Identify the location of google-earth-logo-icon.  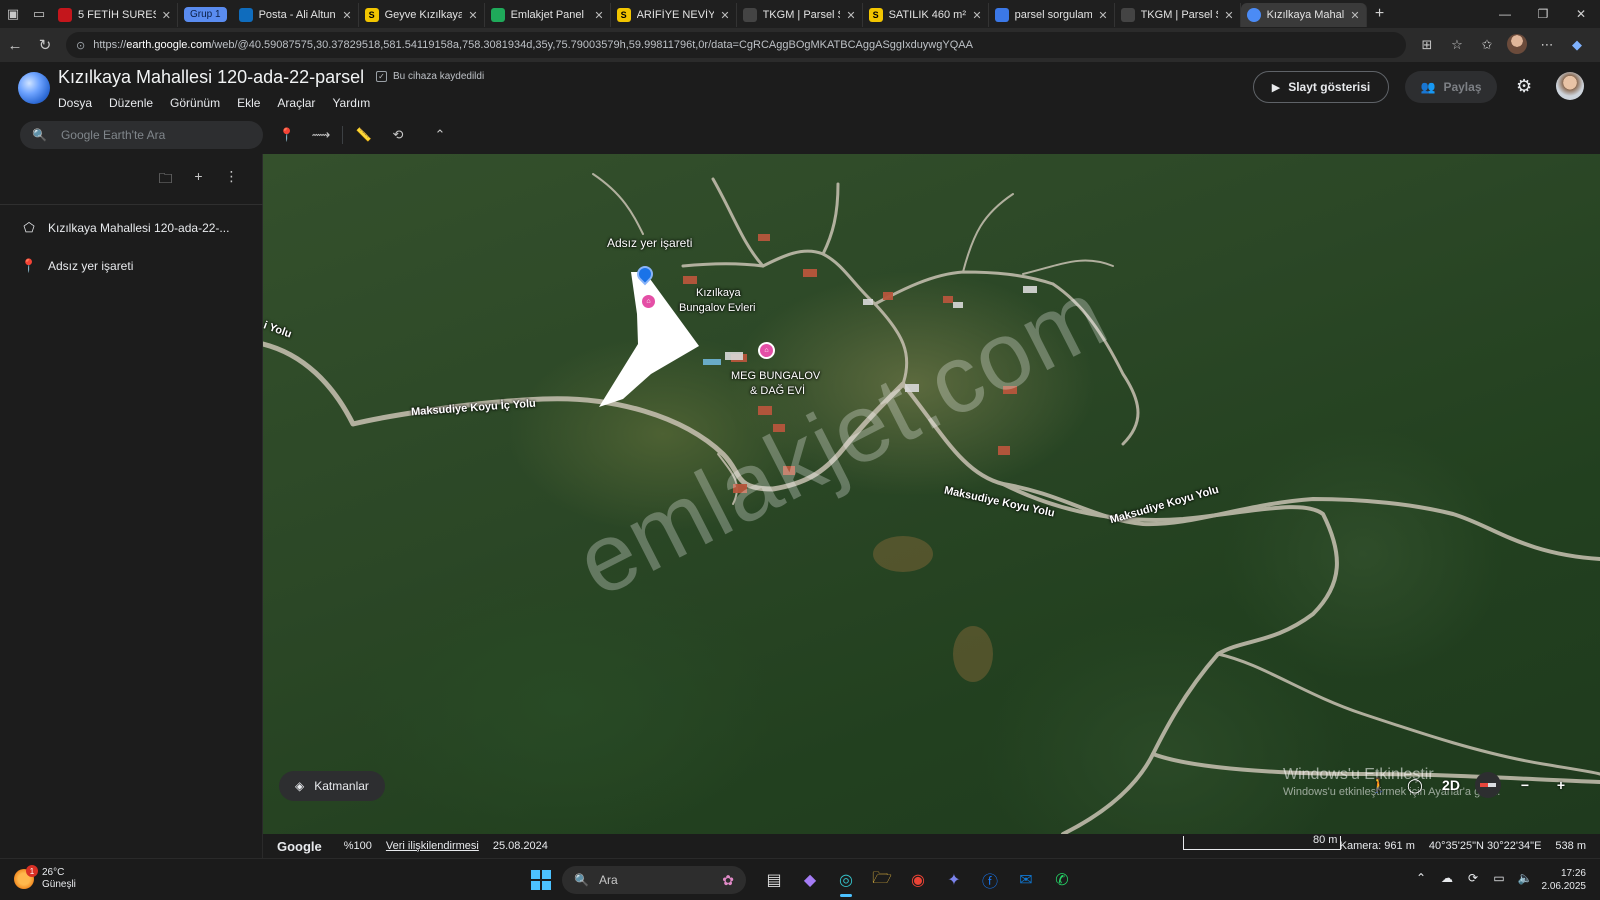
(34, 88).